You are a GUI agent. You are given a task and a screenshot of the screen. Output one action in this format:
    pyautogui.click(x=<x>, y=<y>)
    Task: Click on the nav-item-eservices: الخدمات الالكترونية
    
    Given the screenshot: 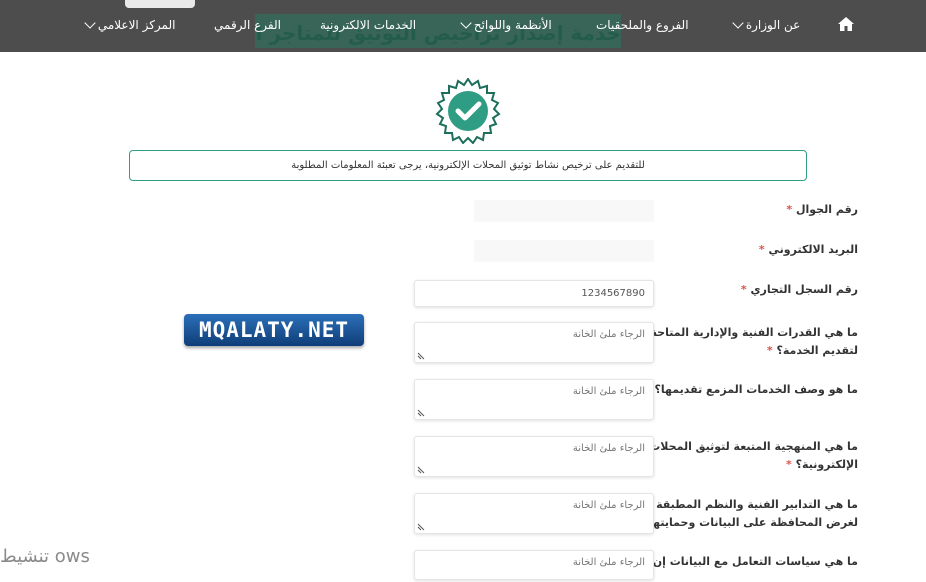 What is the action you would take?
    pyautogui.click(x=368, y=25)
    